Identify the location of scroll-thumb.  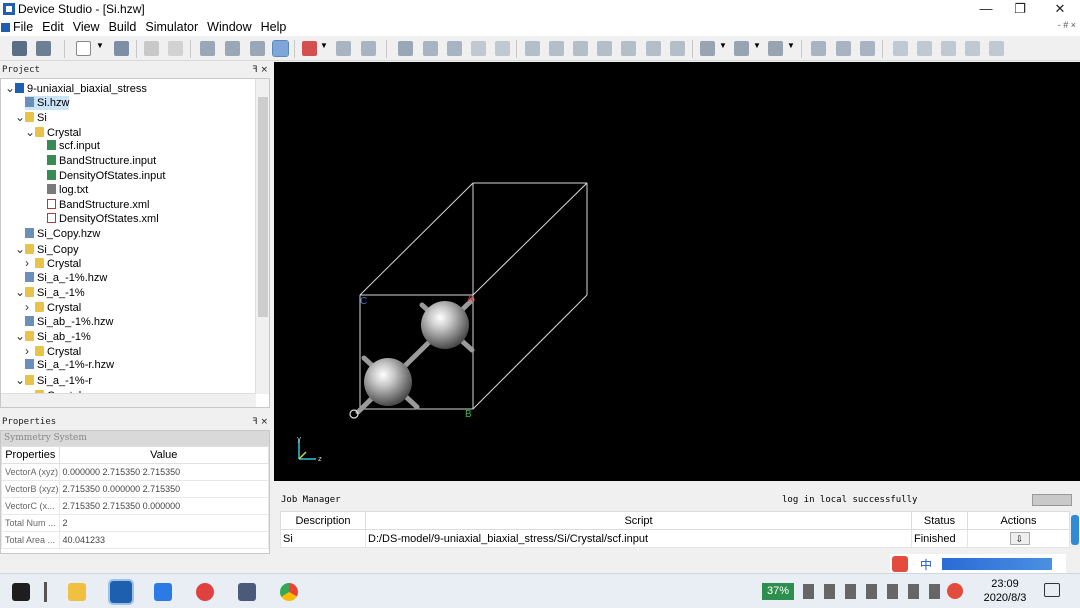
(263, 207).